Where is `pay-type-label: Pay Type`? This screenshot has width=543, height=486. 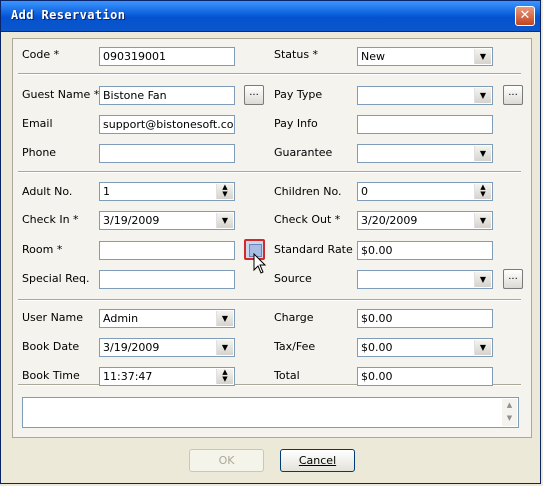
pay-type-label: Pay Type is located at coordinates (298, 94).